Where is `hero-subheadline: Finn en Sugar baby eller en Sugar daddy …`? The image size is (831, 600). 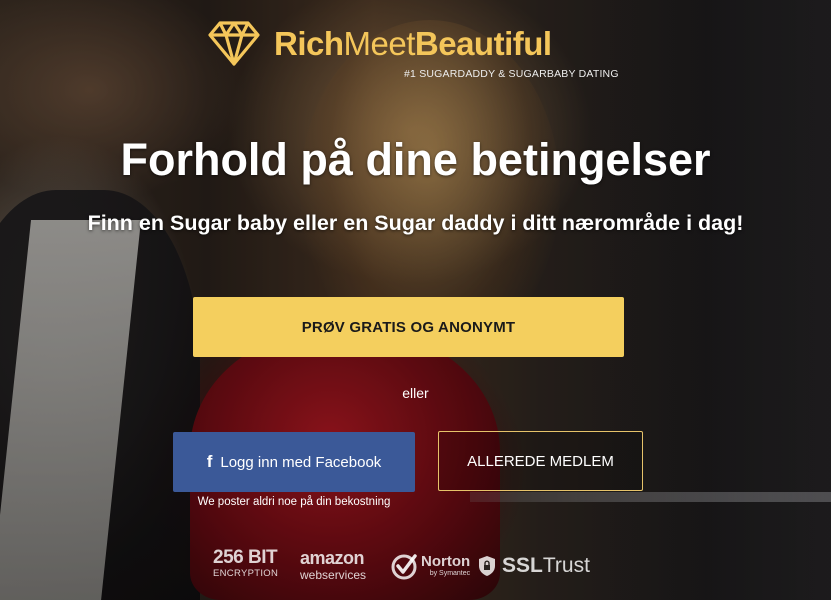
hero-subheadline: Finn en Sugar baby eller en Sugar daddy … is located at coordinates (415, 223).